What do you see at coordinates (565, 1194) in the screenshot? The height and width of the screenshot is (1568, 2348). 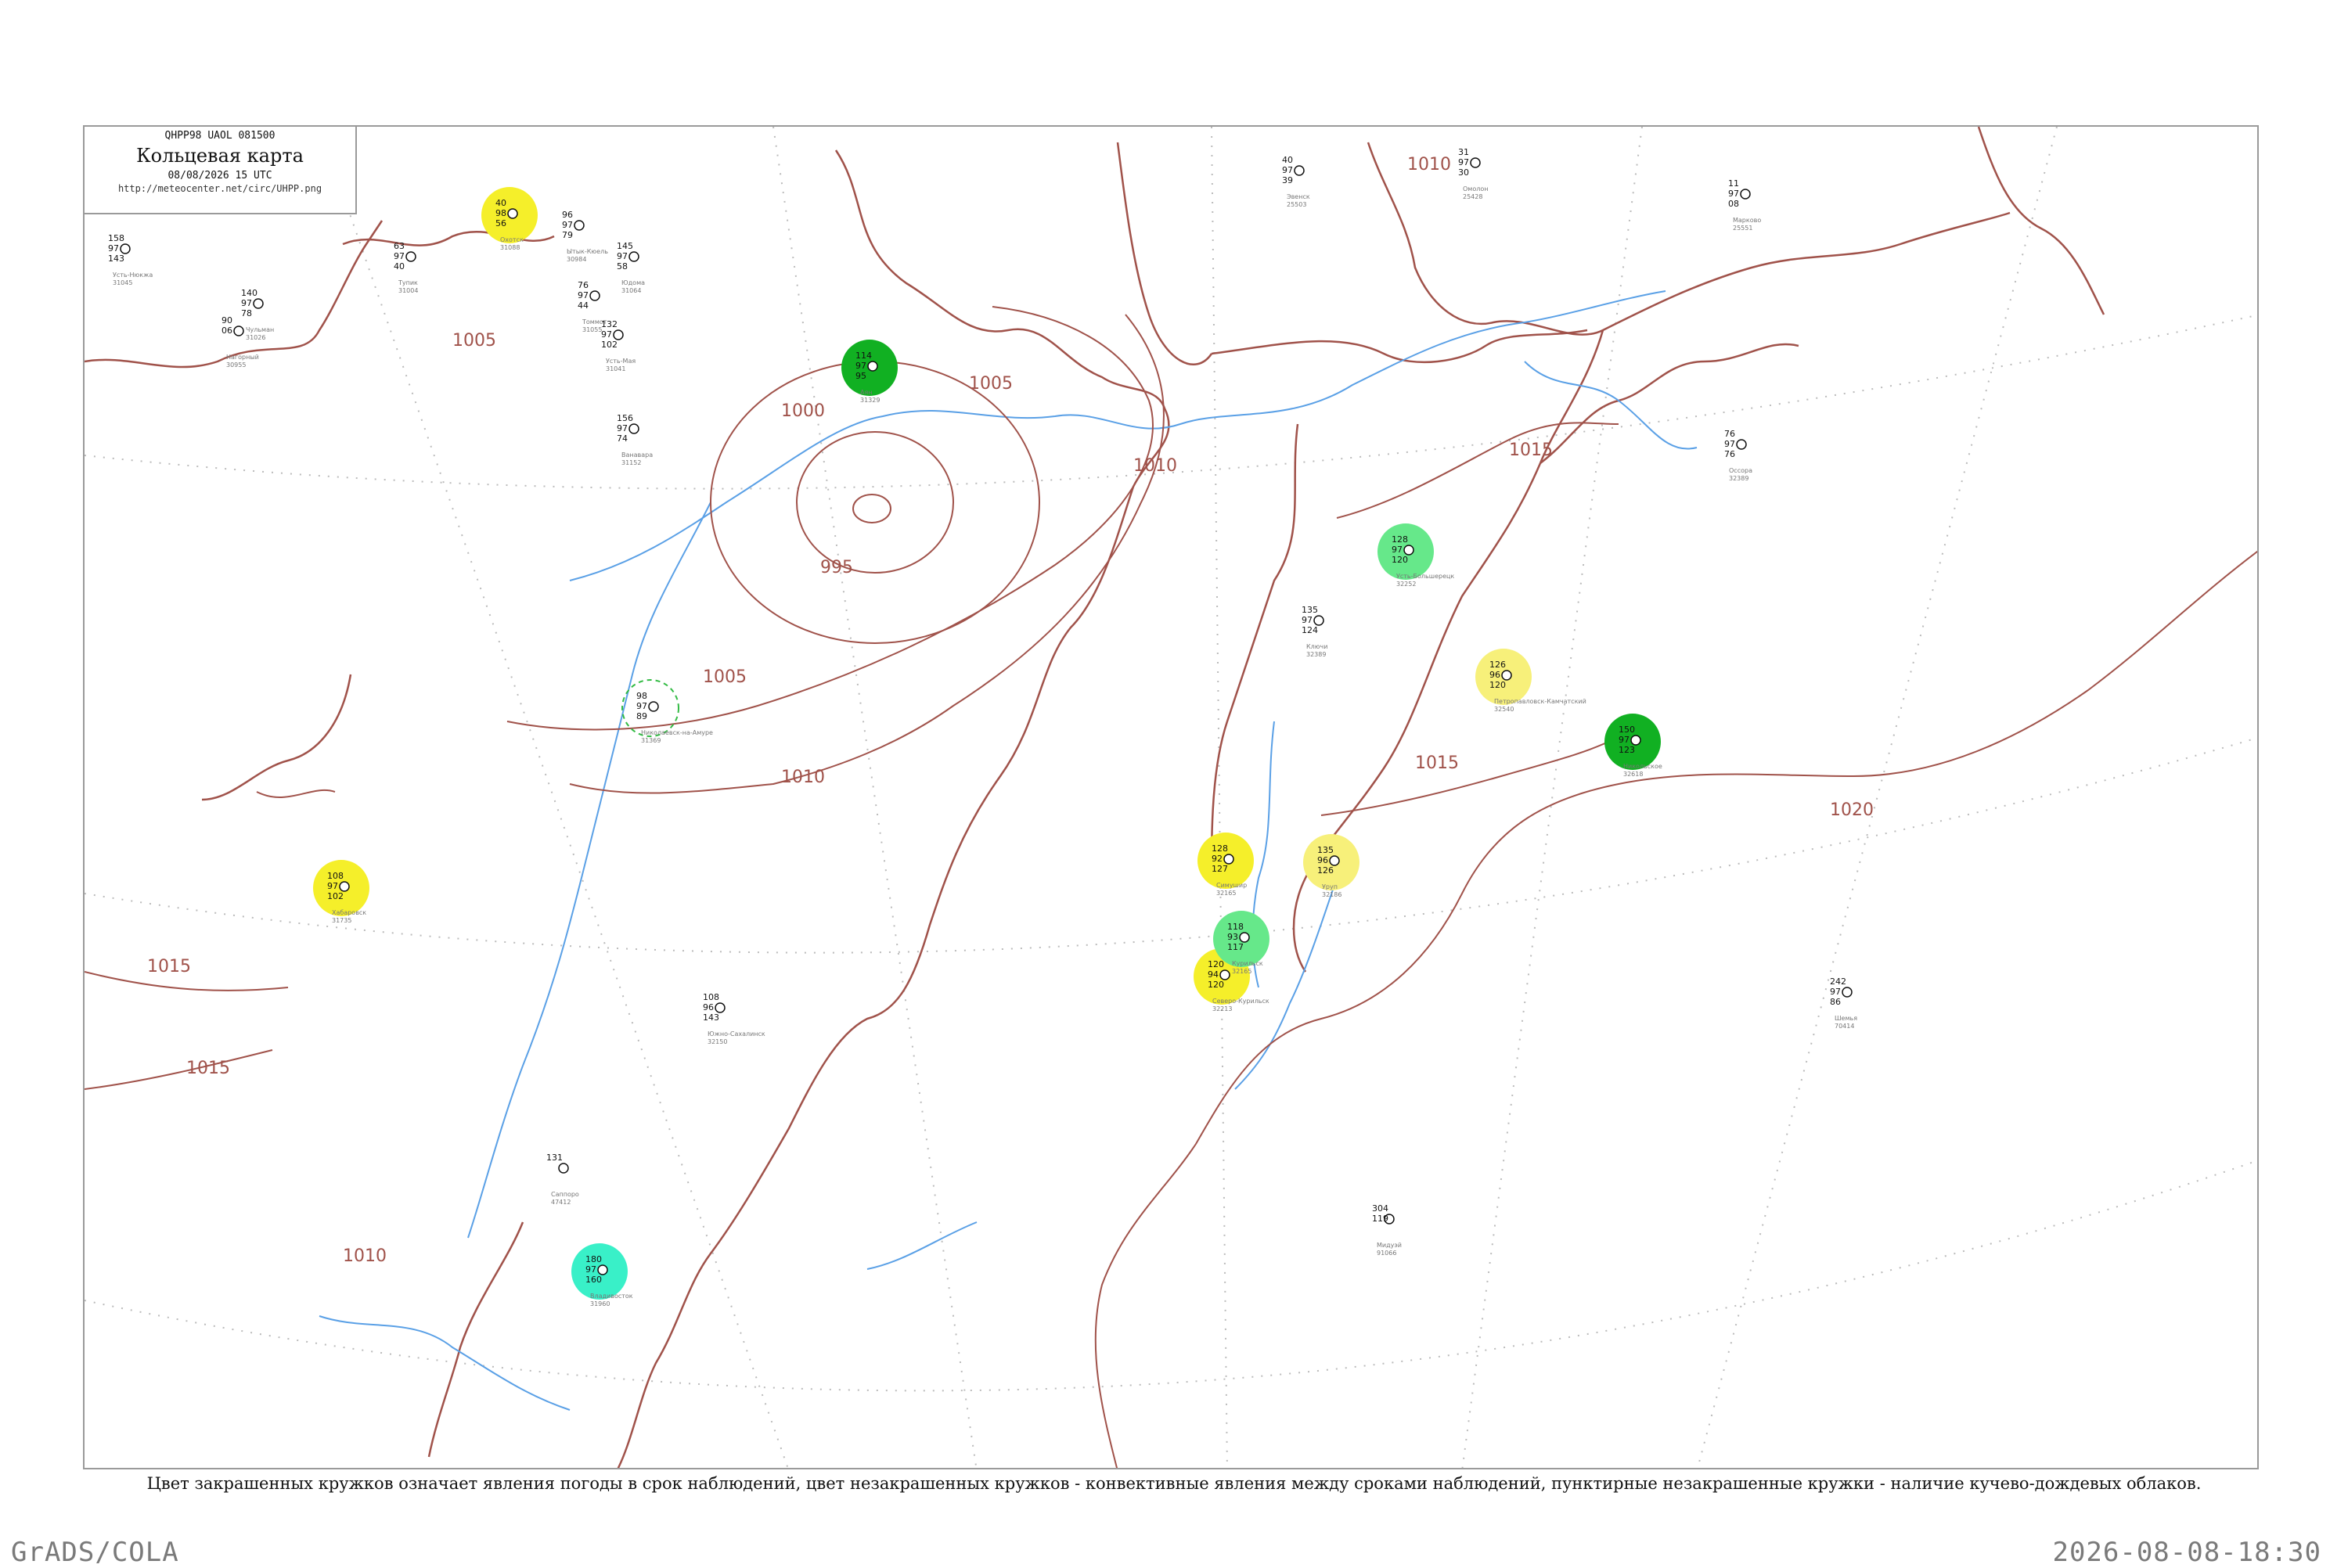 I see `station-name: Саппоро` at bounding box center [565, 1194].